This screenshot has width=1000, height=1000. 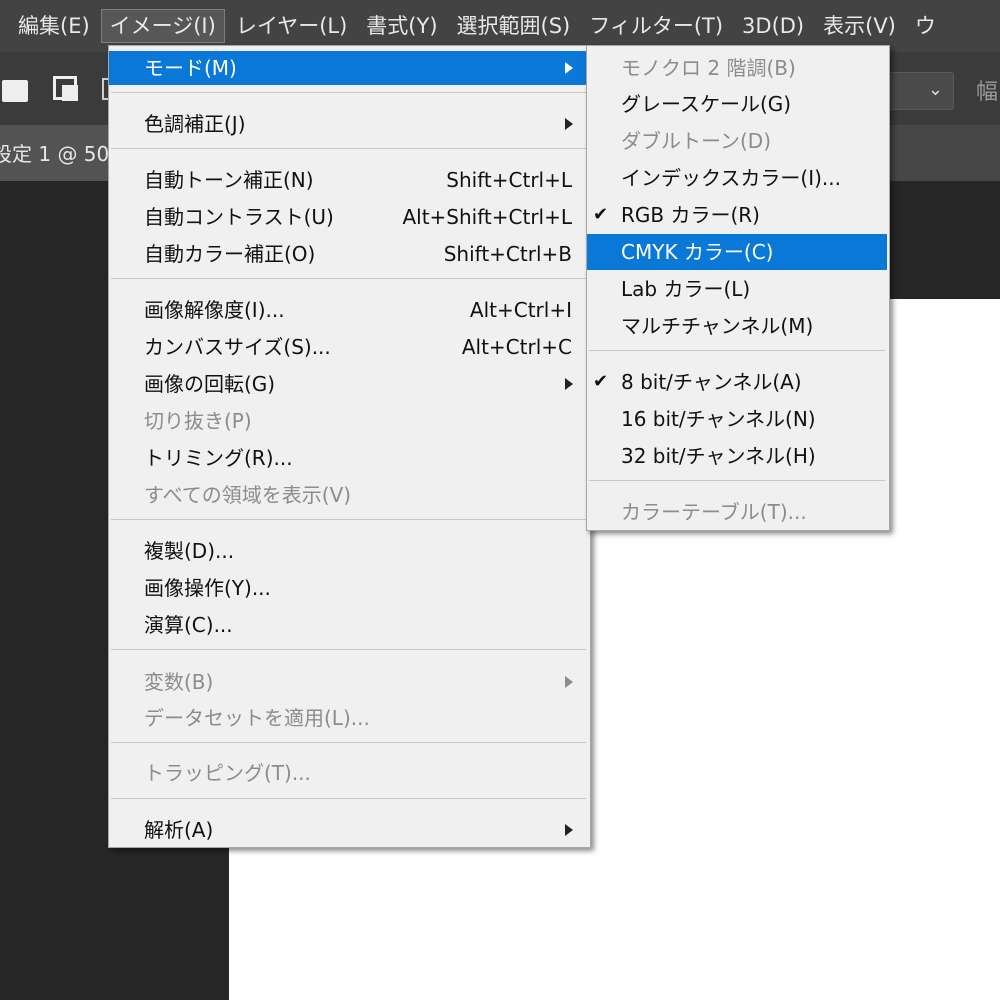 What do you see at coordinates (859, 26) in the screenshot?
I see `menu-view: 表示(V)` at bounding box center [859, 26].